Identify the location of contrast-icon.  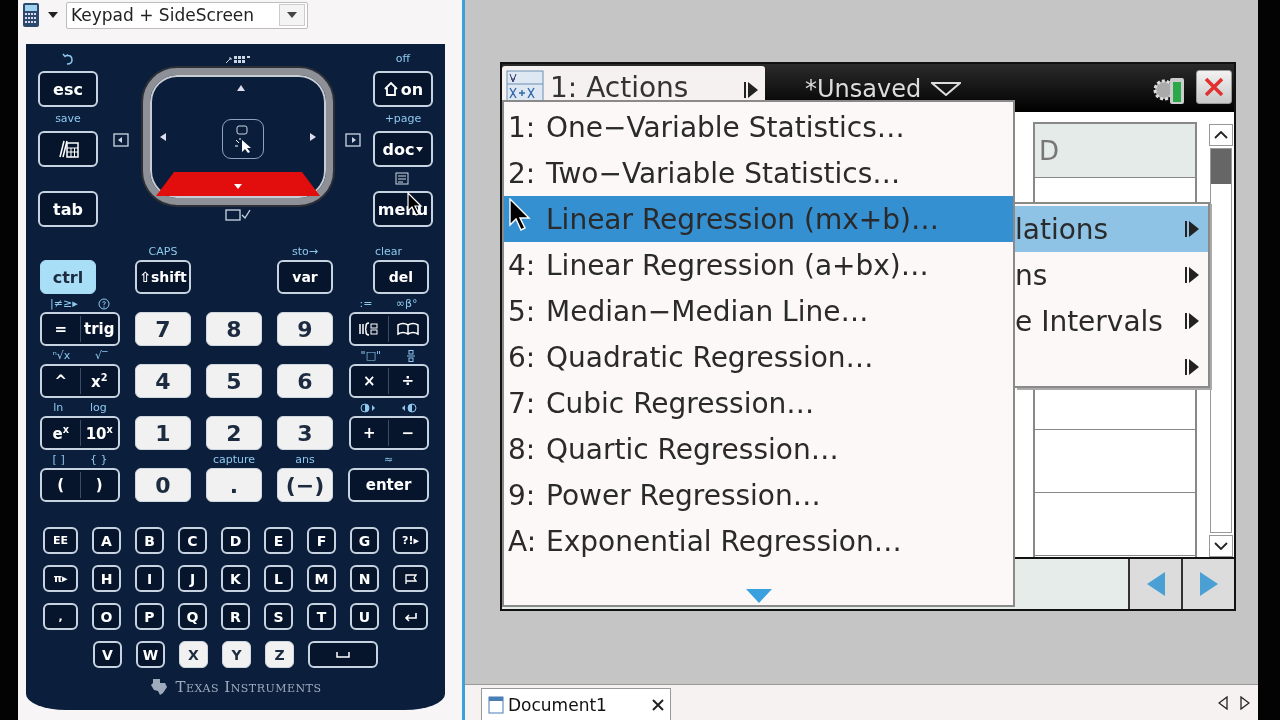
(368, 408).